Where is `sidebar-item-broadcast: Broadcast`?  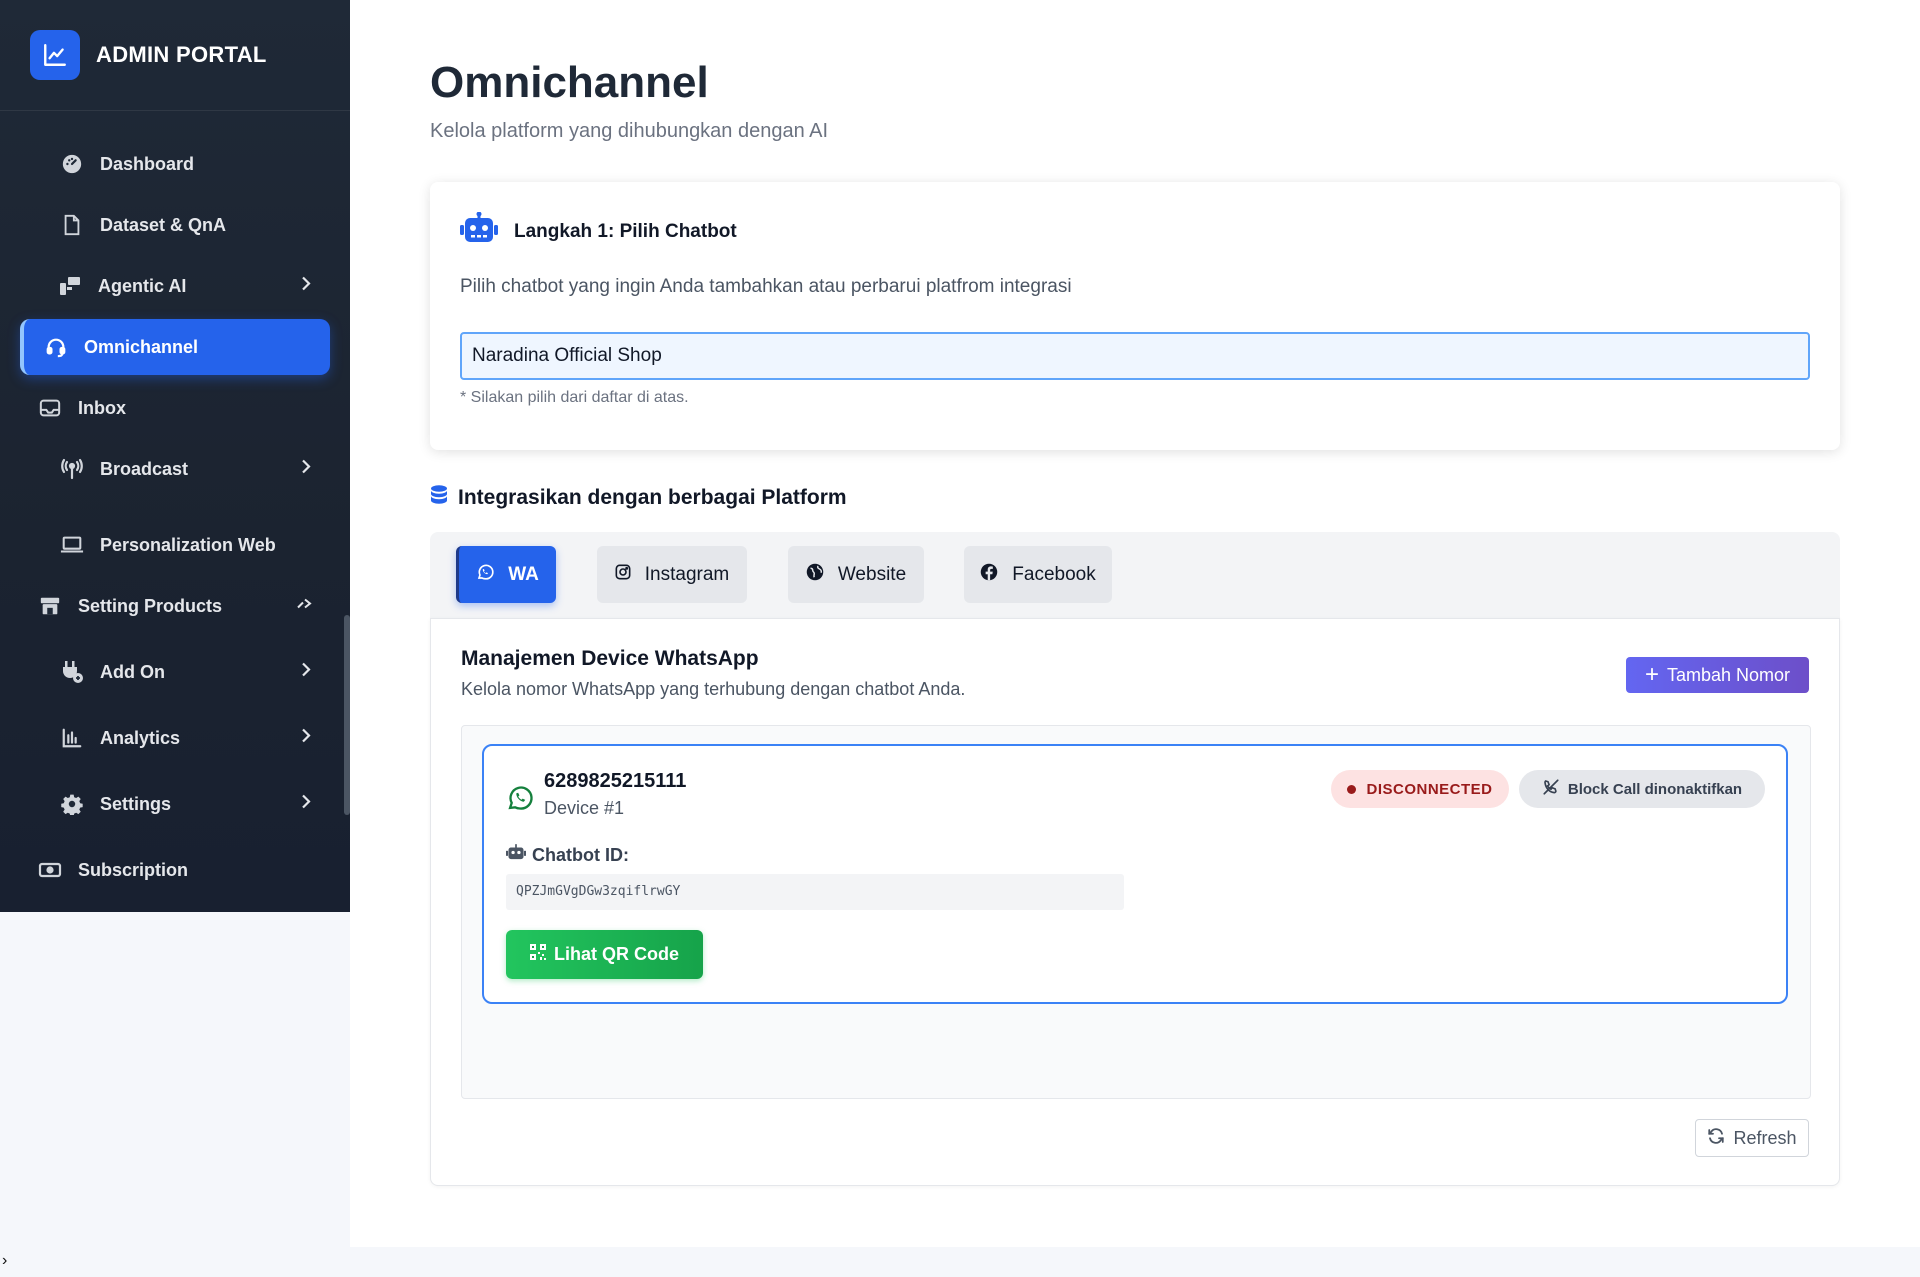
sidebar-item-broadcast: Broadcast is located at coordinates (175, 469).